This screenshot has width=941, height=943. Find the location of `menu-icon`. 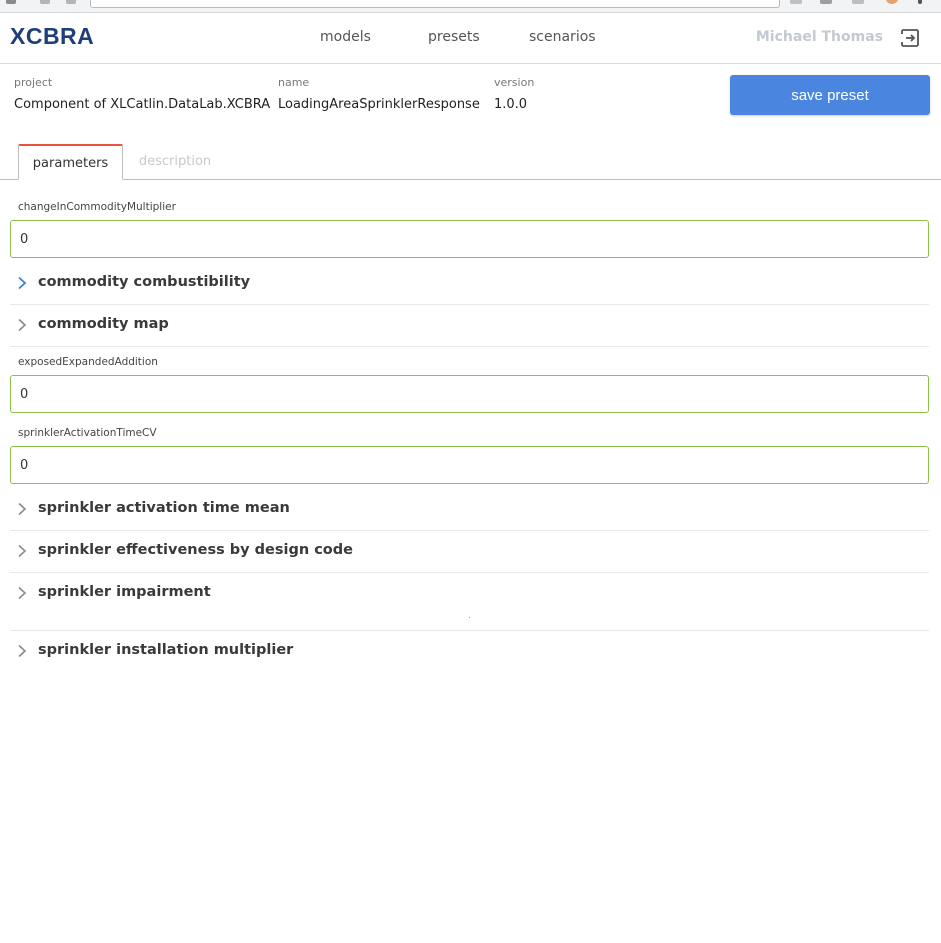

menu-icon is located at coordinates (920, 2).